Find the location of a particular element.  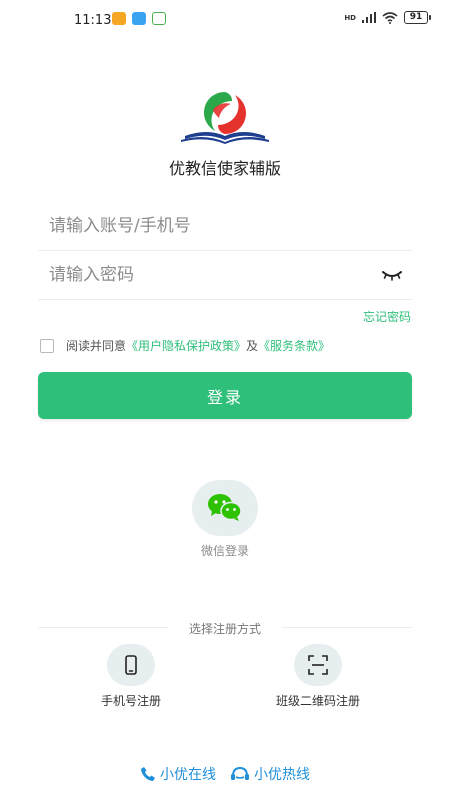

agreement-and: 及 is located at coordinates (252, 346).